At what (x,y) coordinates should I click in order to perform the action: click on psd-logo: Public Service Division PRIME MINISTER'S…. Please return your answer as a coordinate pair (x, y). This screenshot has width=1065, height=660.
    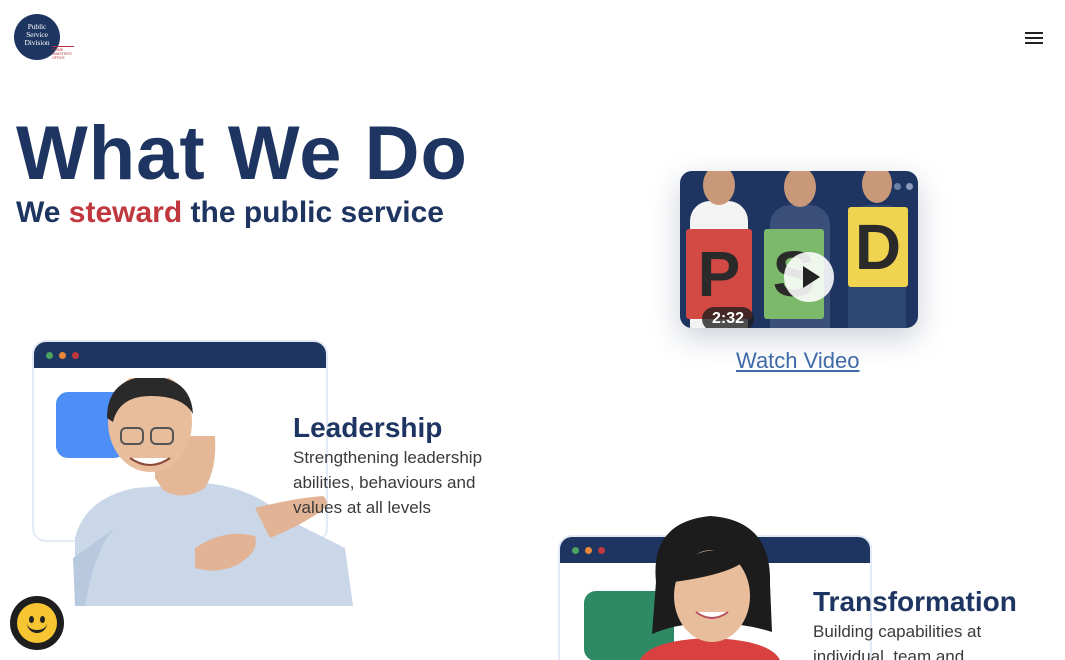
    Looking at the image, I should click on (45, 39).